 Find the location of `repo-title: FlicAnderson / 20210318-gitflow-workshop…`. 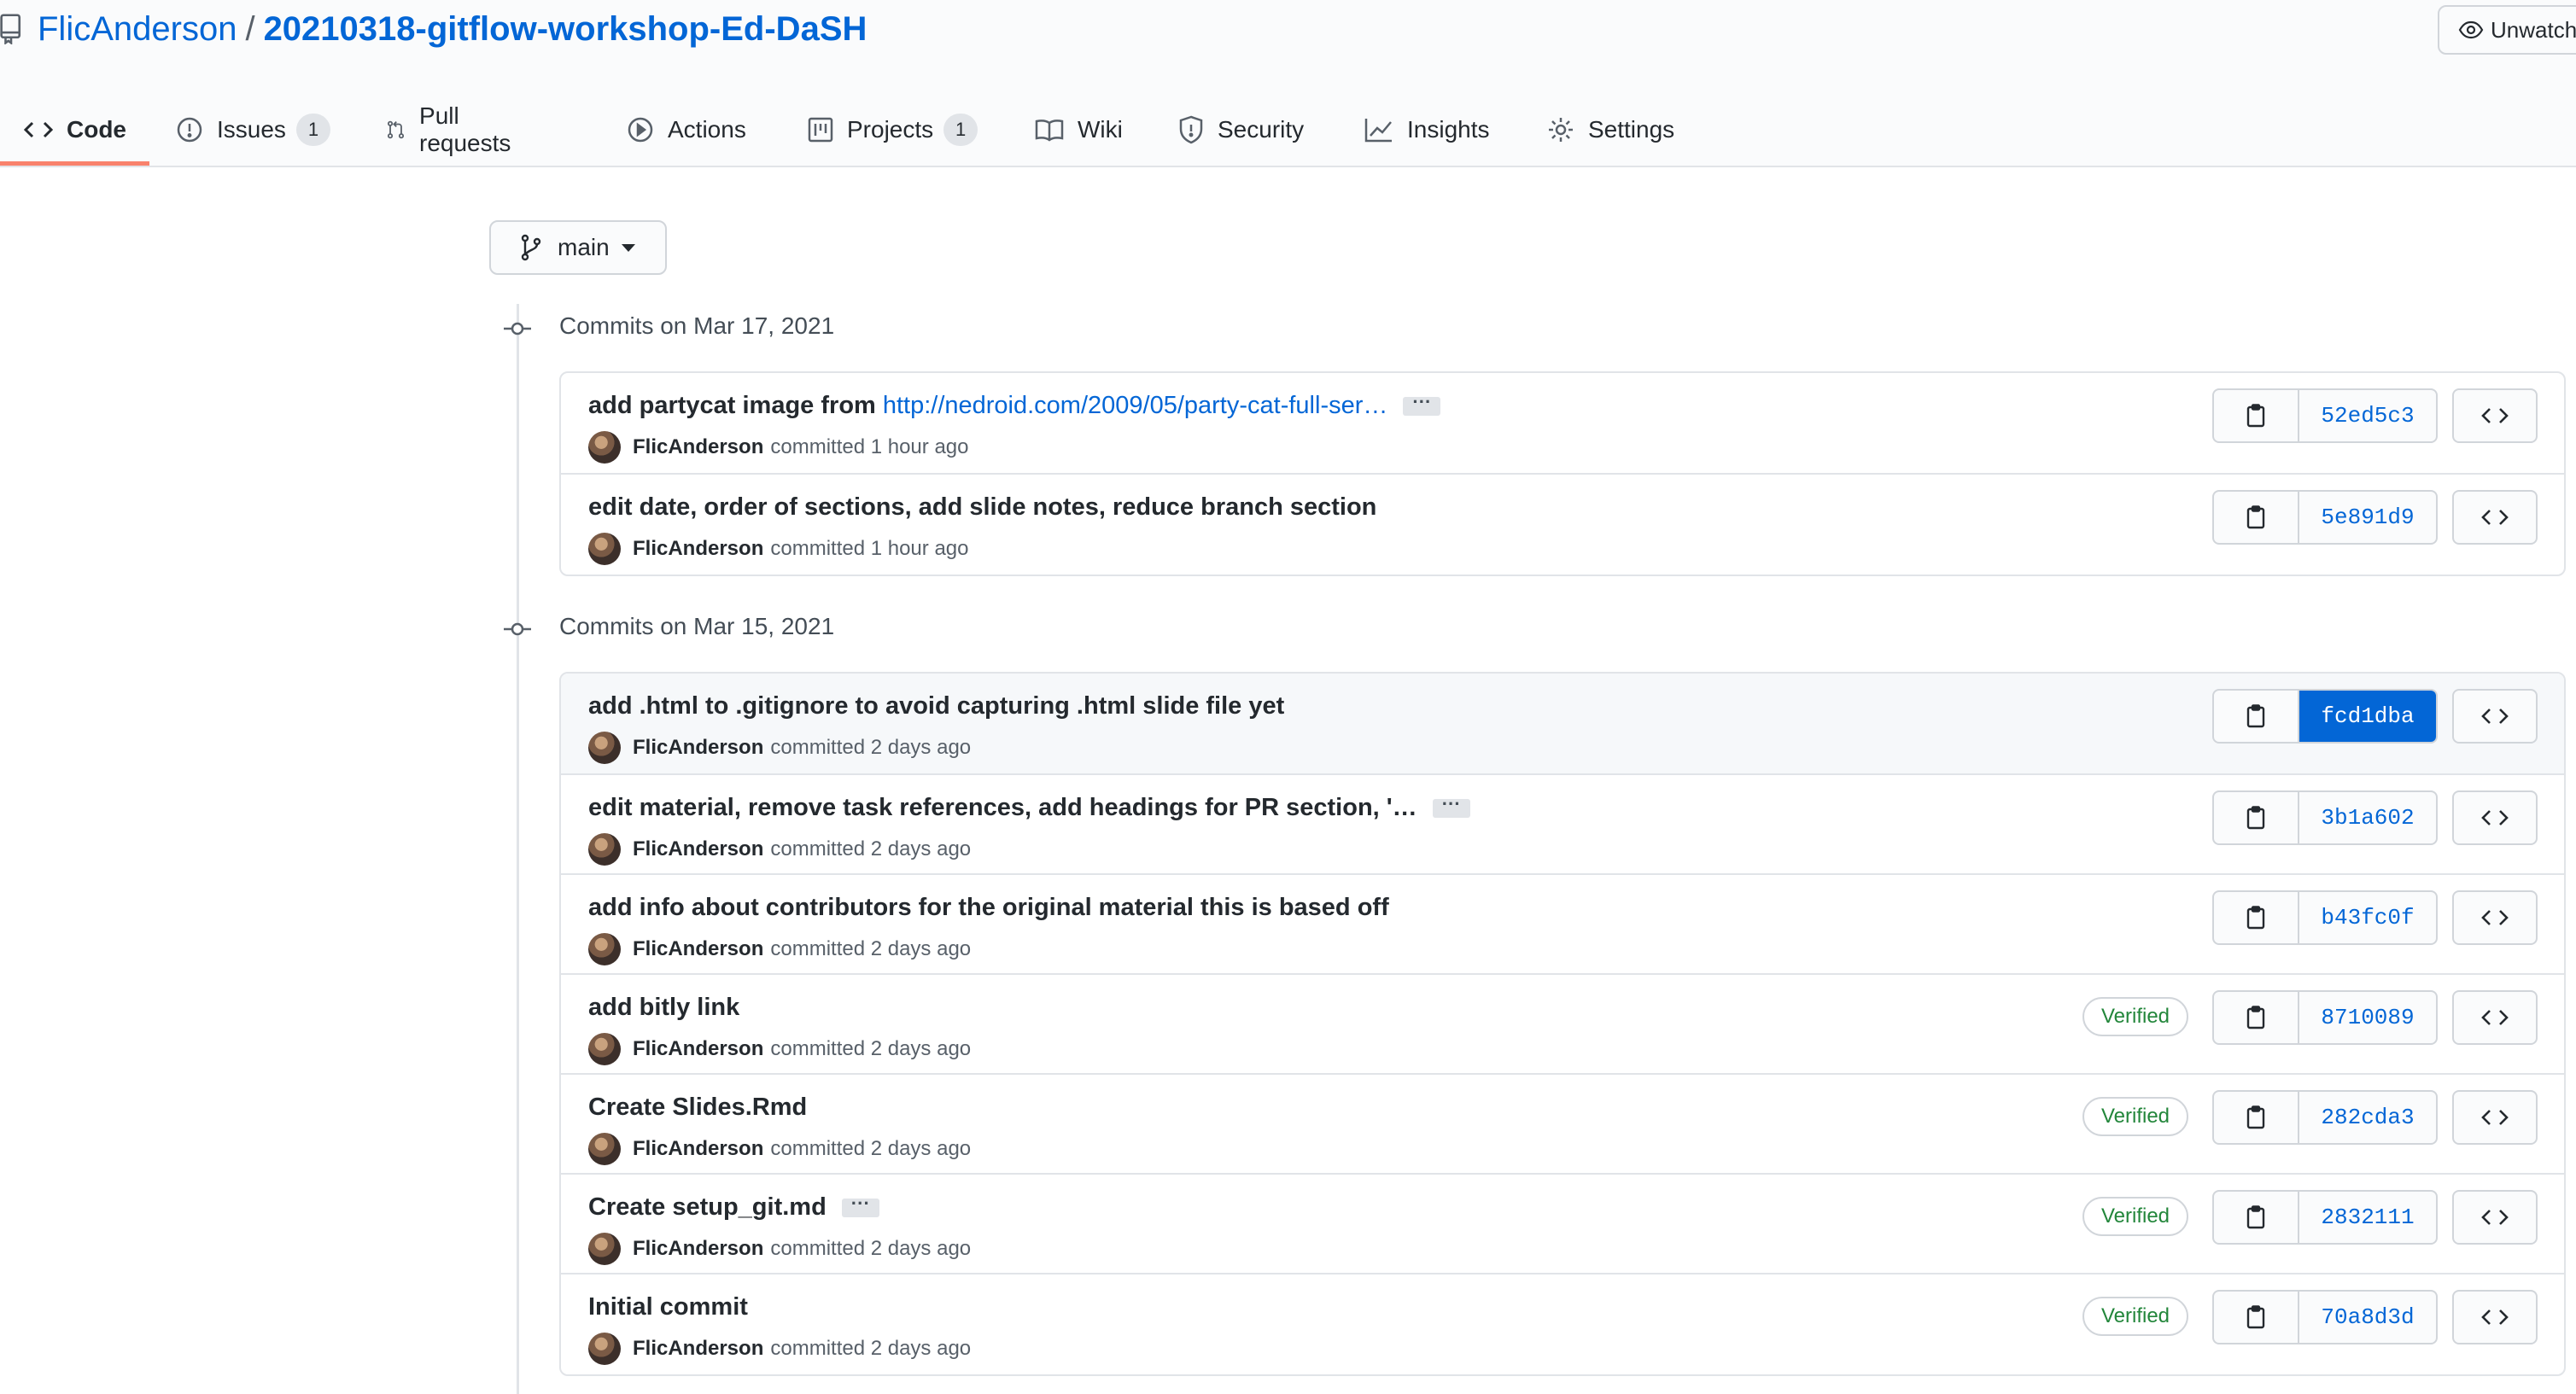

repo-title: FlicAnderson / 20210318-gitflow-workshop… is located at coordinates (433, 29).